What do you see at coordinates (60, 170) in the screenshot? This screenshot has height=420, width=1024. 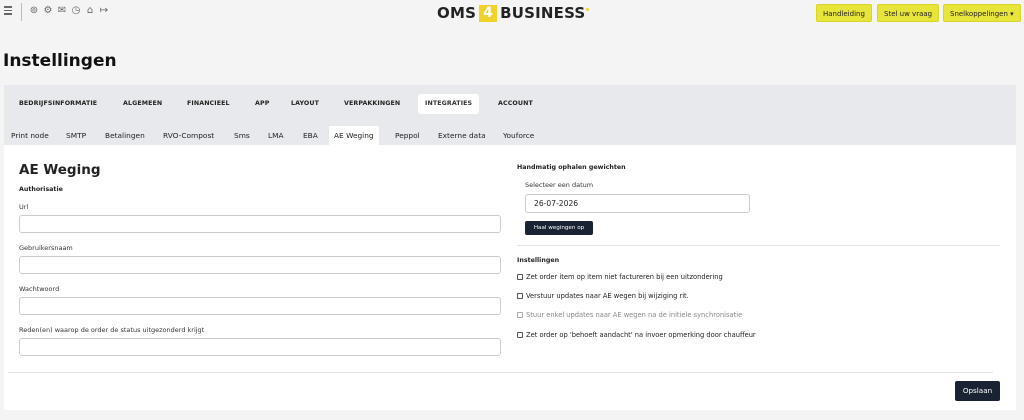 I see `section-title: AE Weging` at bounding box center [60, 170].